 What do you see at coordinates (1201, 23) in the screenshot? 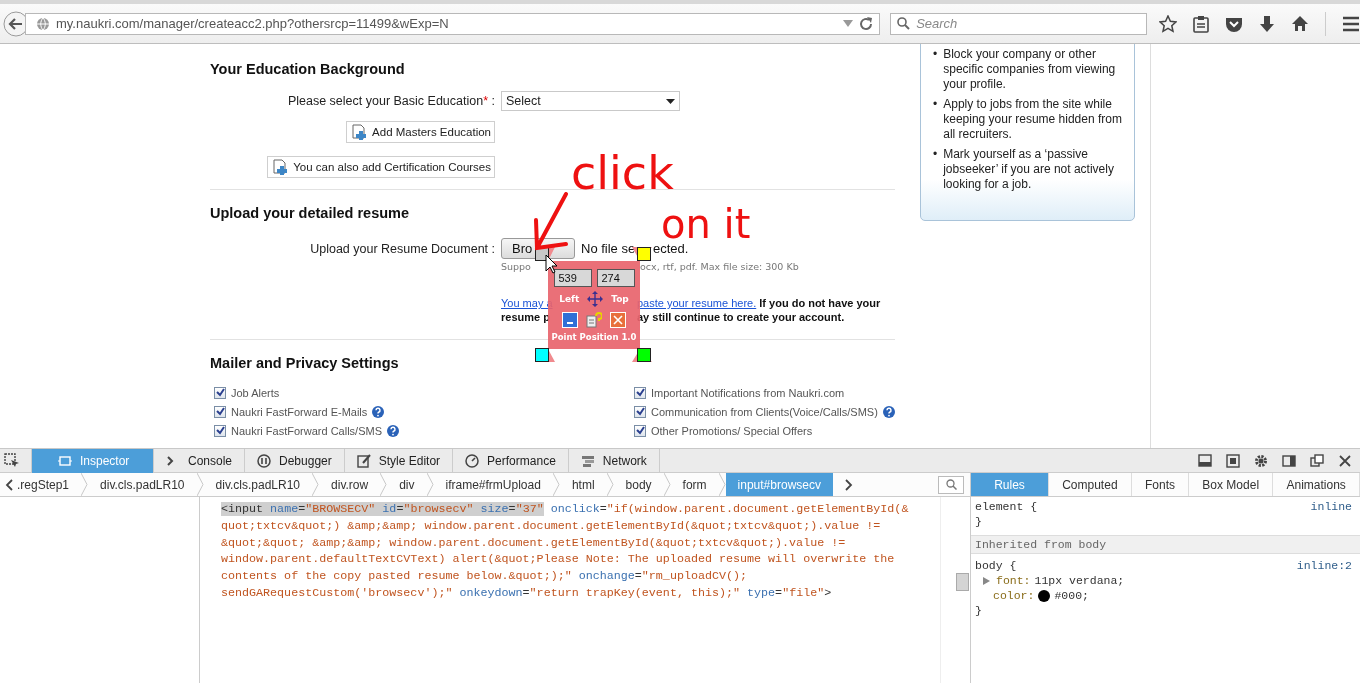
I see `reading-list-icon` at bounding box center [1201, 23].